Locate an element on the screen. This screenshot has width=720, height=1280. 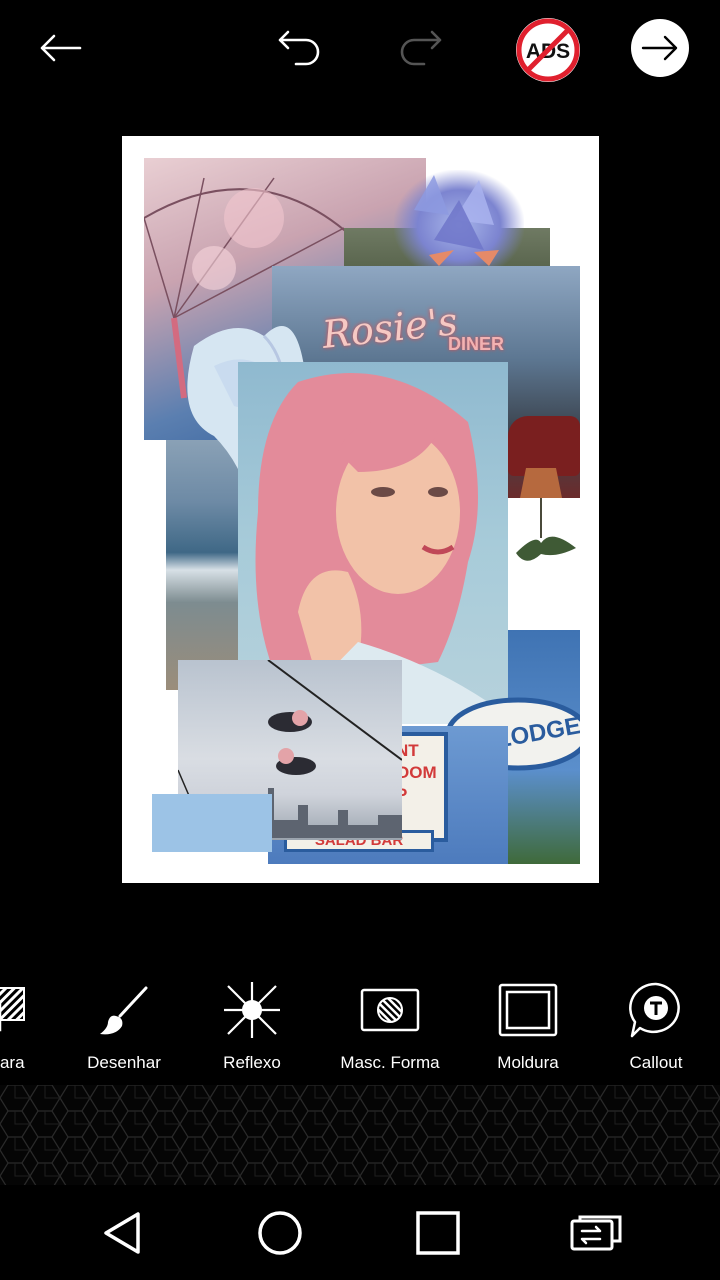
lamp-drawing is located at coordinates (546, 514).